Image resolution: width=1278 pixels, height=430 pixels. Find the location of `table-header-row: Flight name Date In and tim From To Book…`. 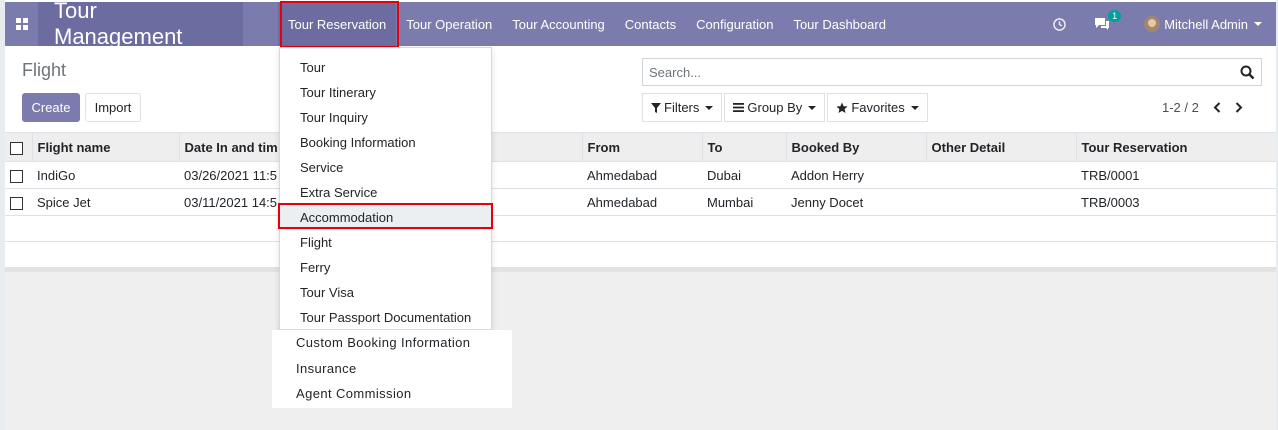

table-header-row: Flight name Date In and tim From To Book… is located at coordinates (640, 147).